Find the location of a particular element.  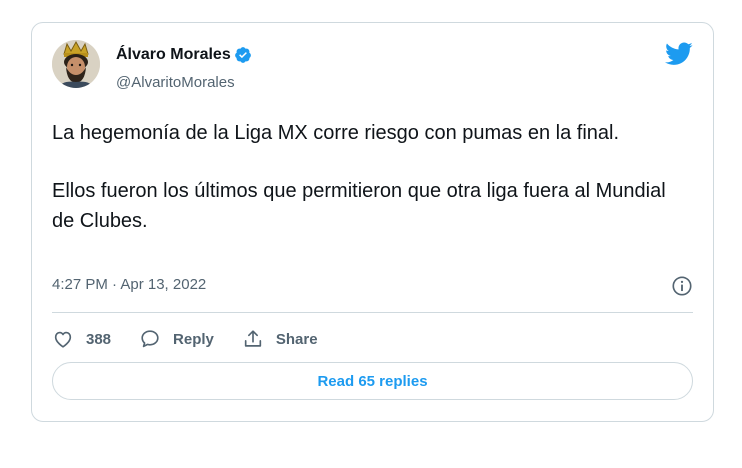

tweet-timestamp: 4:27 PM · Apr 13, 2022 is located at coordinates (129, 284).